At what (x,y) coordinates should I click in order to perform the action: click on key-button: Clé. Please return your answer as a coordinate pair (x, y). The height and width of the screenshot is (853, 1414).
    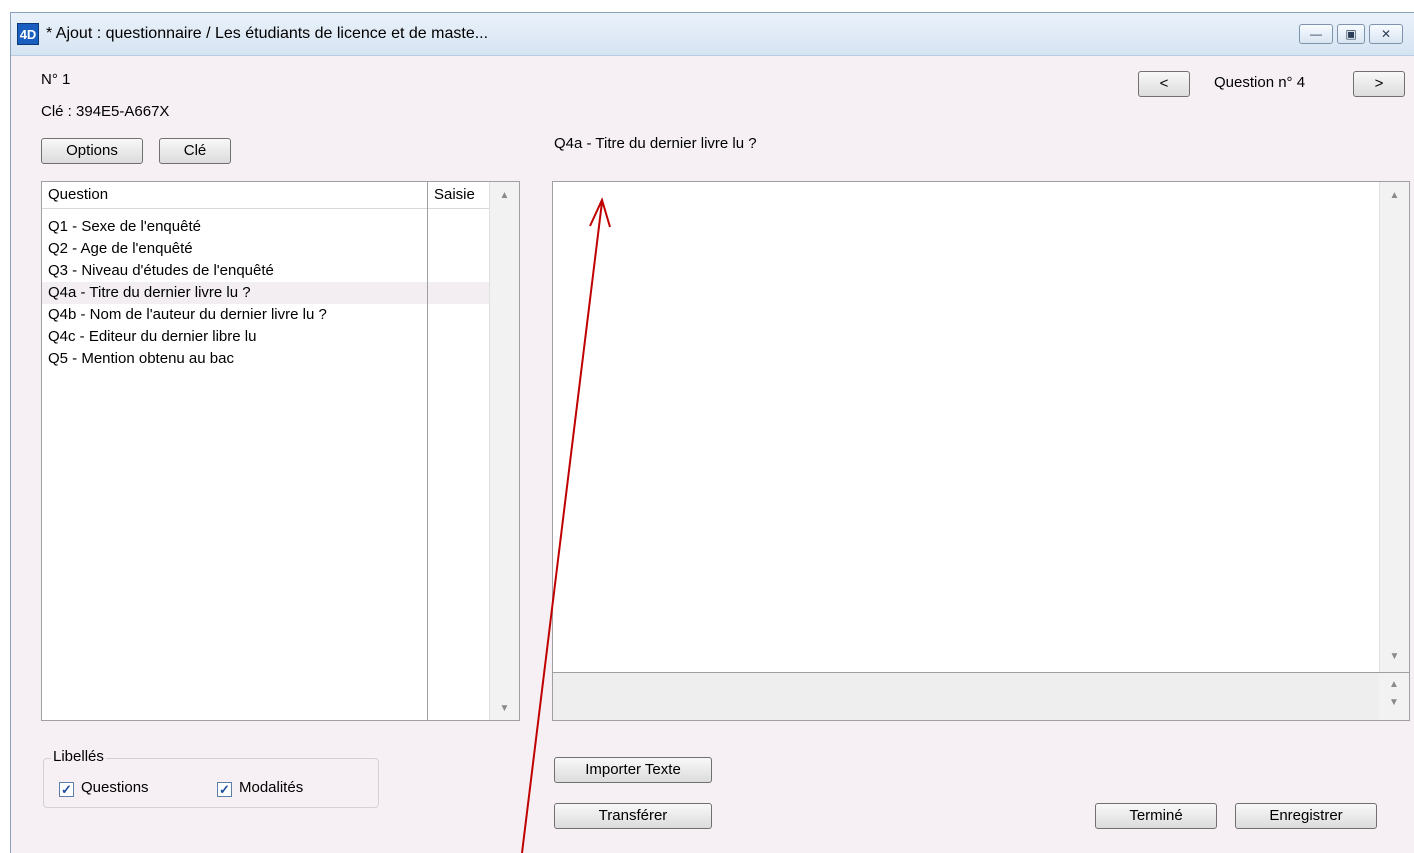
    Looking at the image, I should click on (195, 151).